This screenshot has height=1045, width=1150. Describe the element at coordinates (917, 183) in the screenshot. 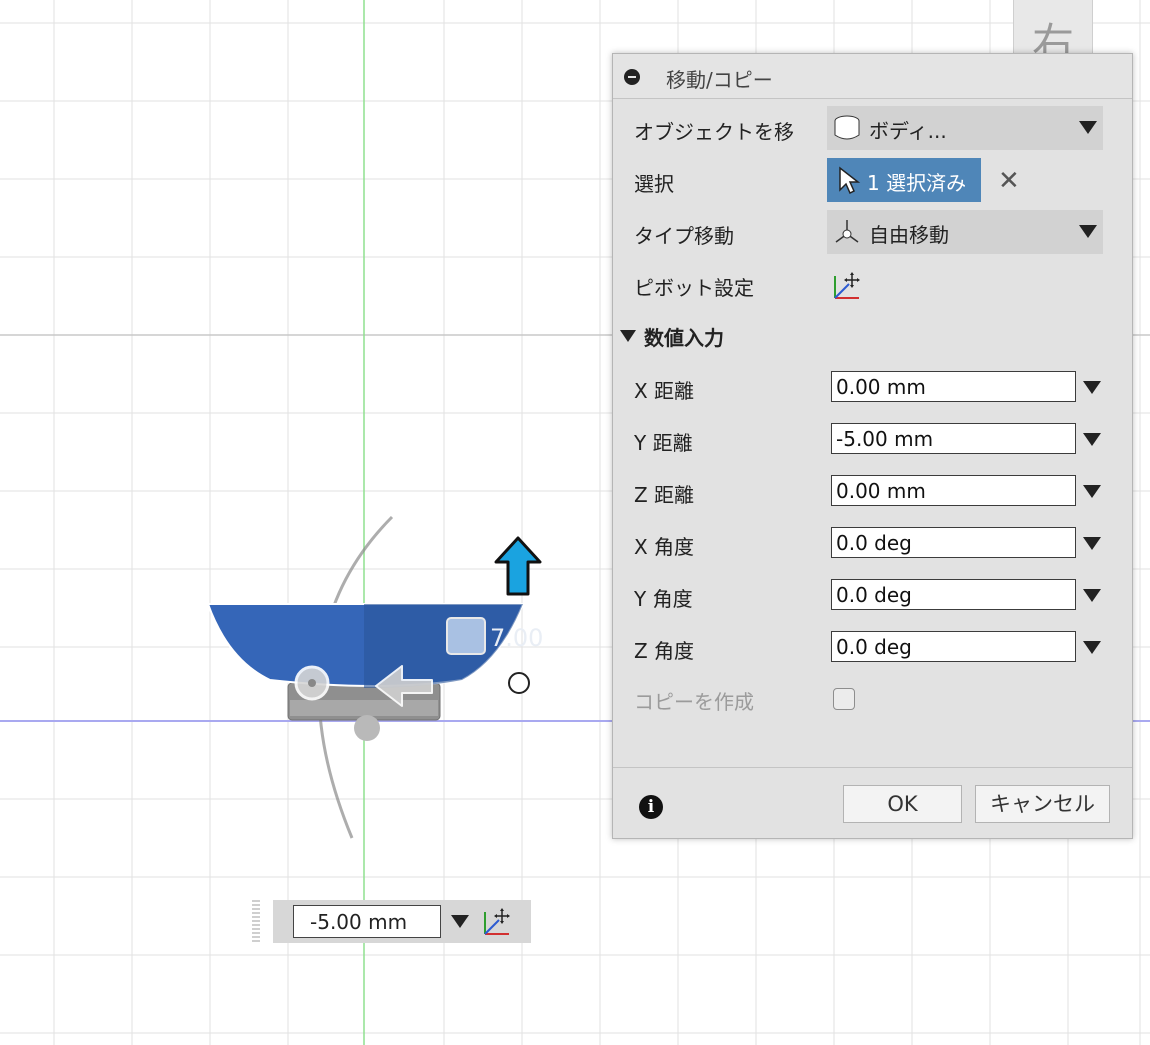

I see `selection-value: 1 選択済み` at that location.